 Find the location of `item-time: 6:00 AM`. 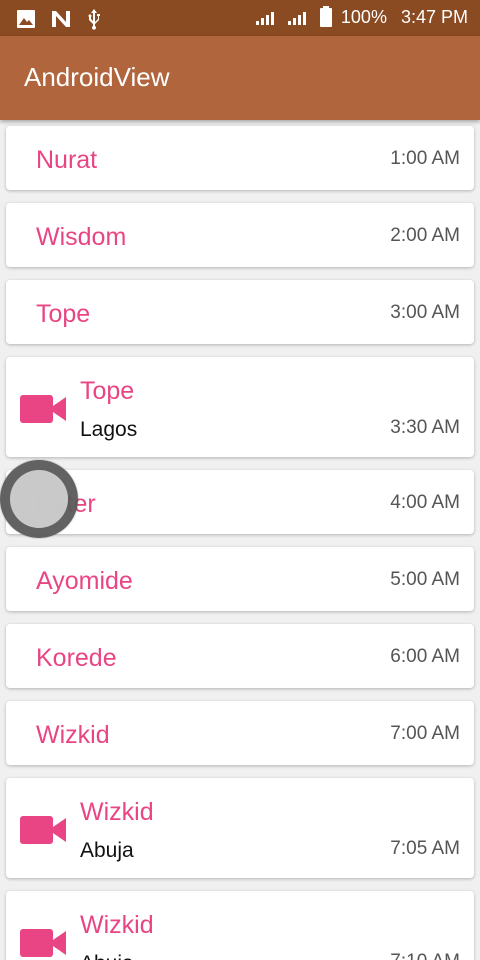

item-time: 6:00 AM is located at coordinates (425, 656).